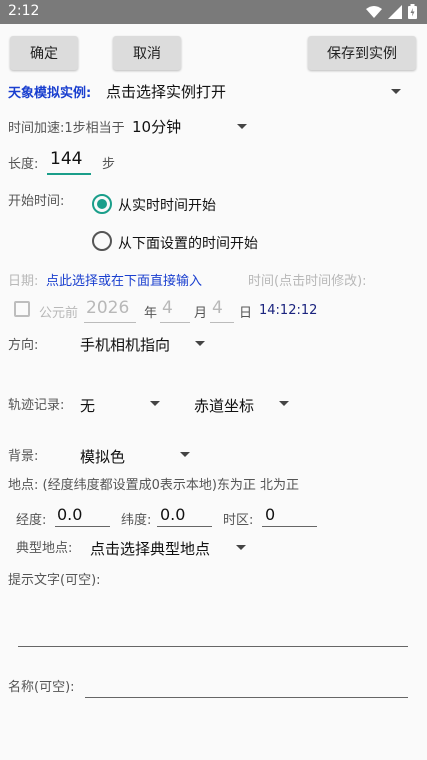 The width and height of the screenshot is (427, 760). What do you see at coordinates (270, 514) in the screenshot?
I see `timezone-input: 0` at bounding box center [270, 514].